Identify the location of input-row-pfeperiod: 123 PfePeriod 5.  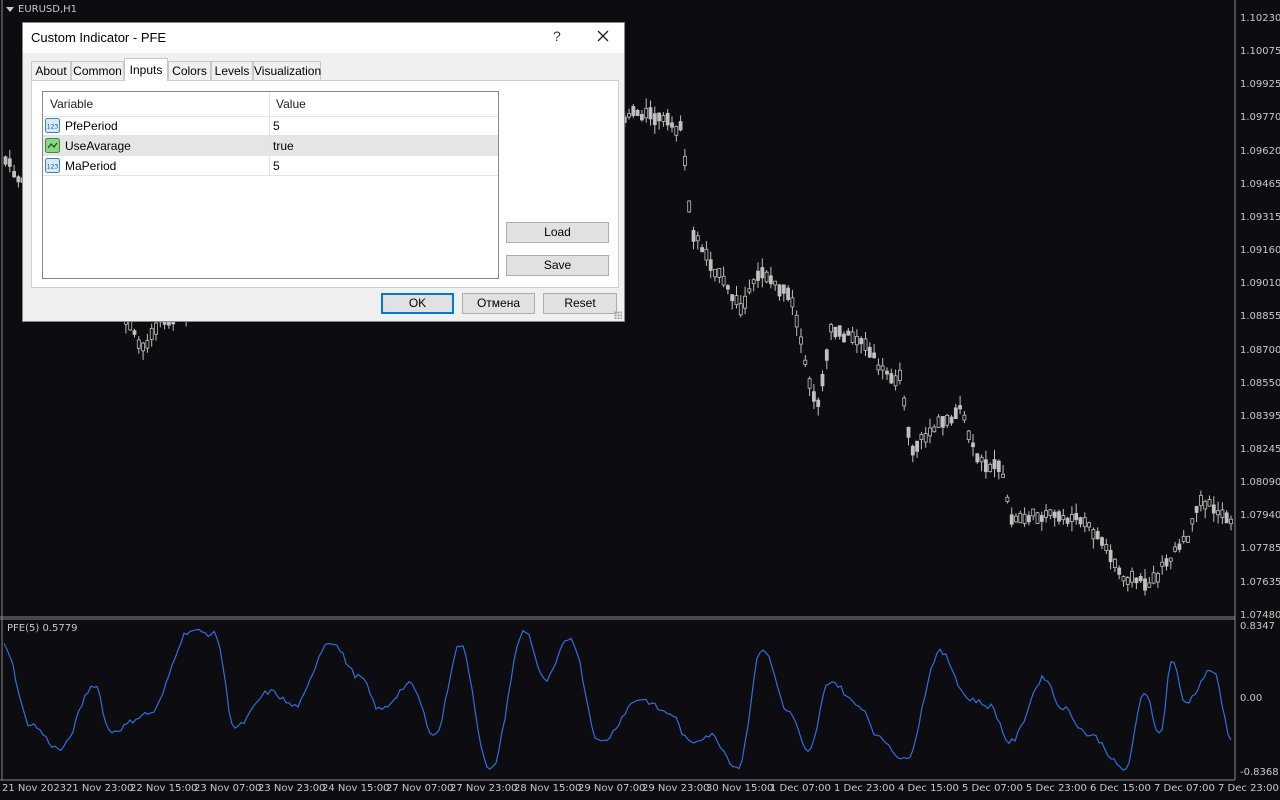
(270, 126).